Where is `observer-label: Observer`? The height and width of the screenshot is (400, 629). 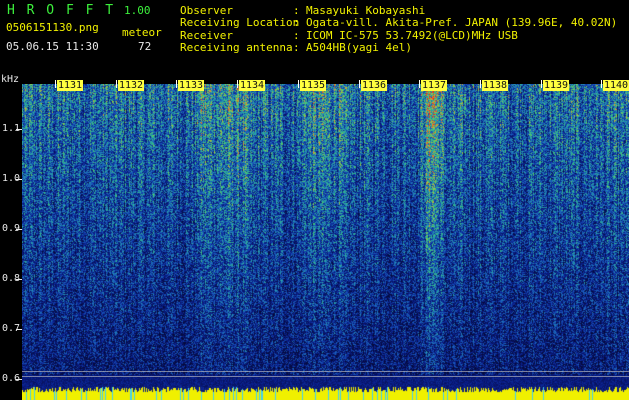 observer-label: Observer is located at coordinates (206, 10).